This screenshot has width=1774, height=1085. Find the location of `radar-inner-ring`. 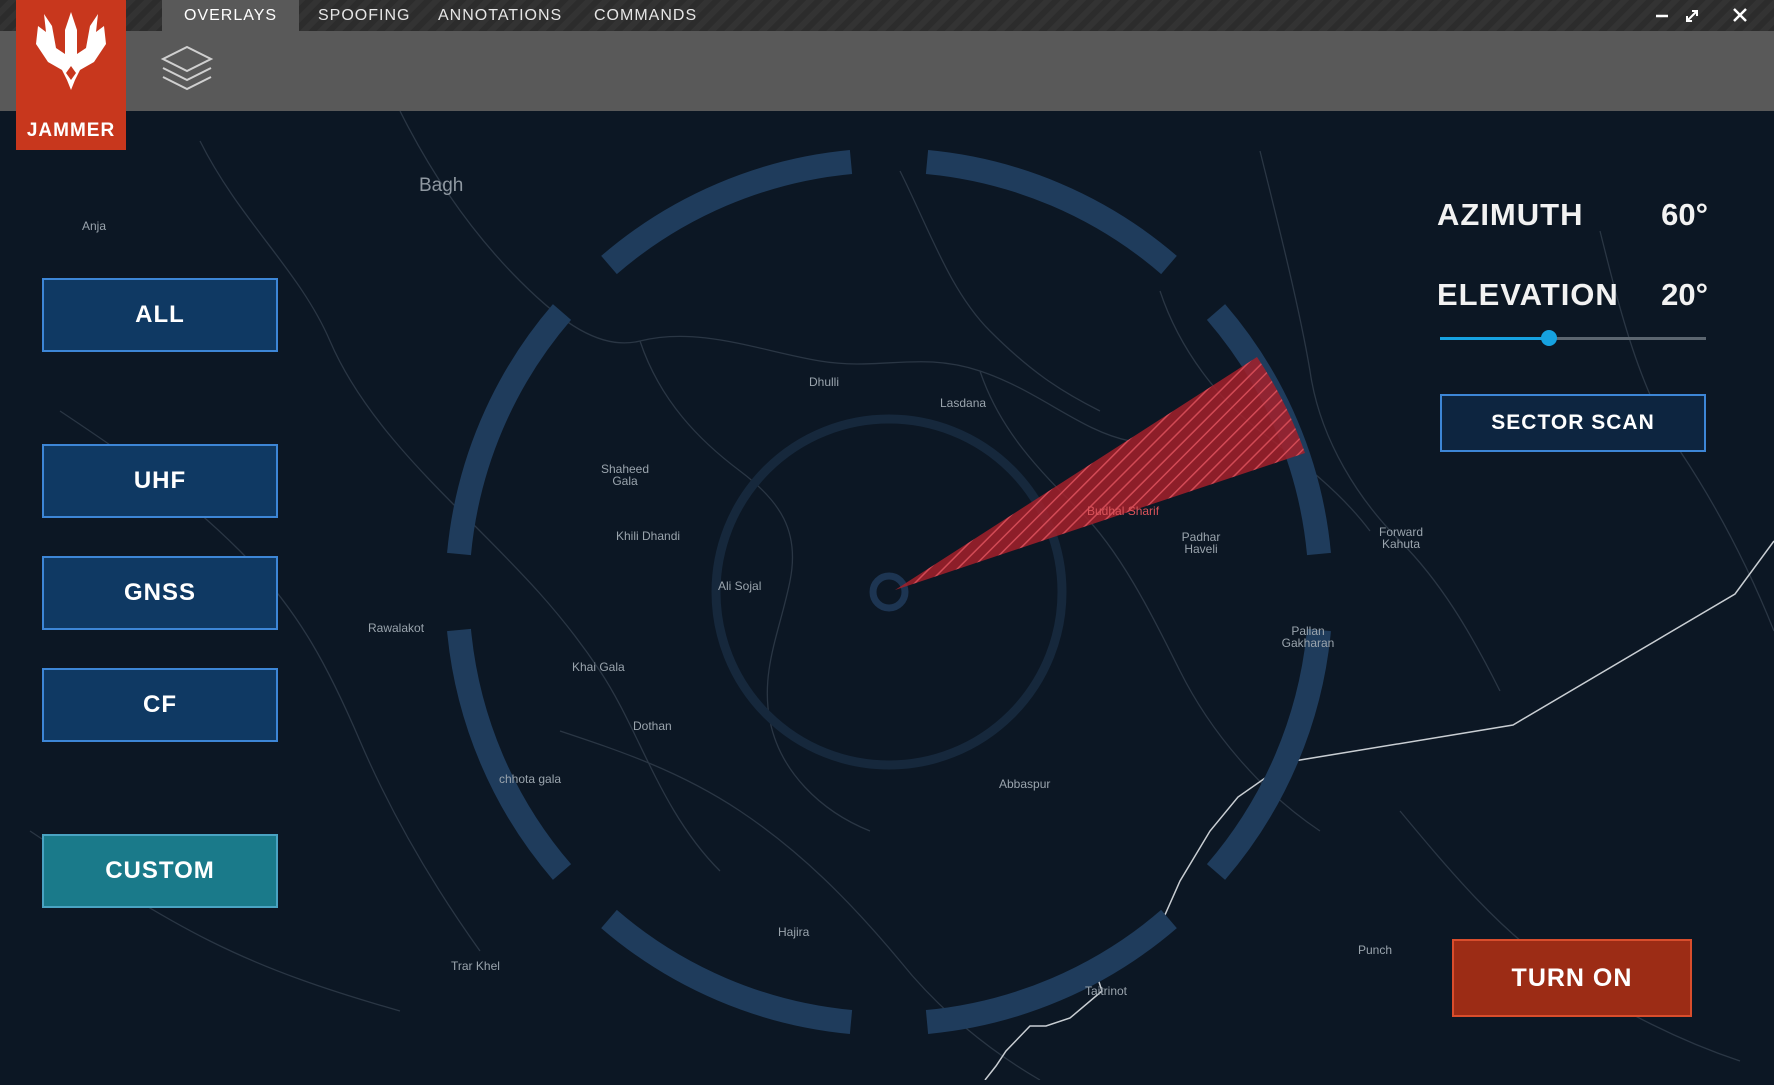

radar-inner-ring is located at coordinates (889, 592).